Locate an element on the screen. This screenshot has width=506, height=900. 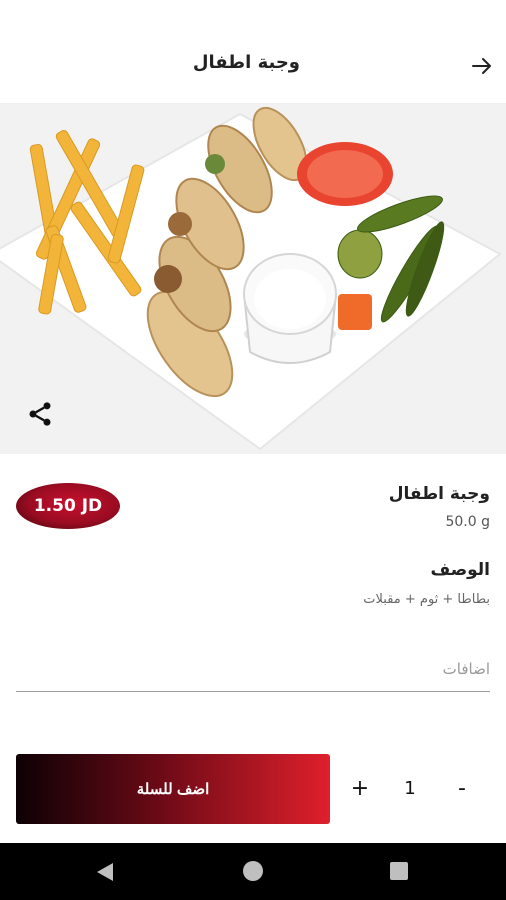
nav-home-icon is located at coordinates (253, 871).